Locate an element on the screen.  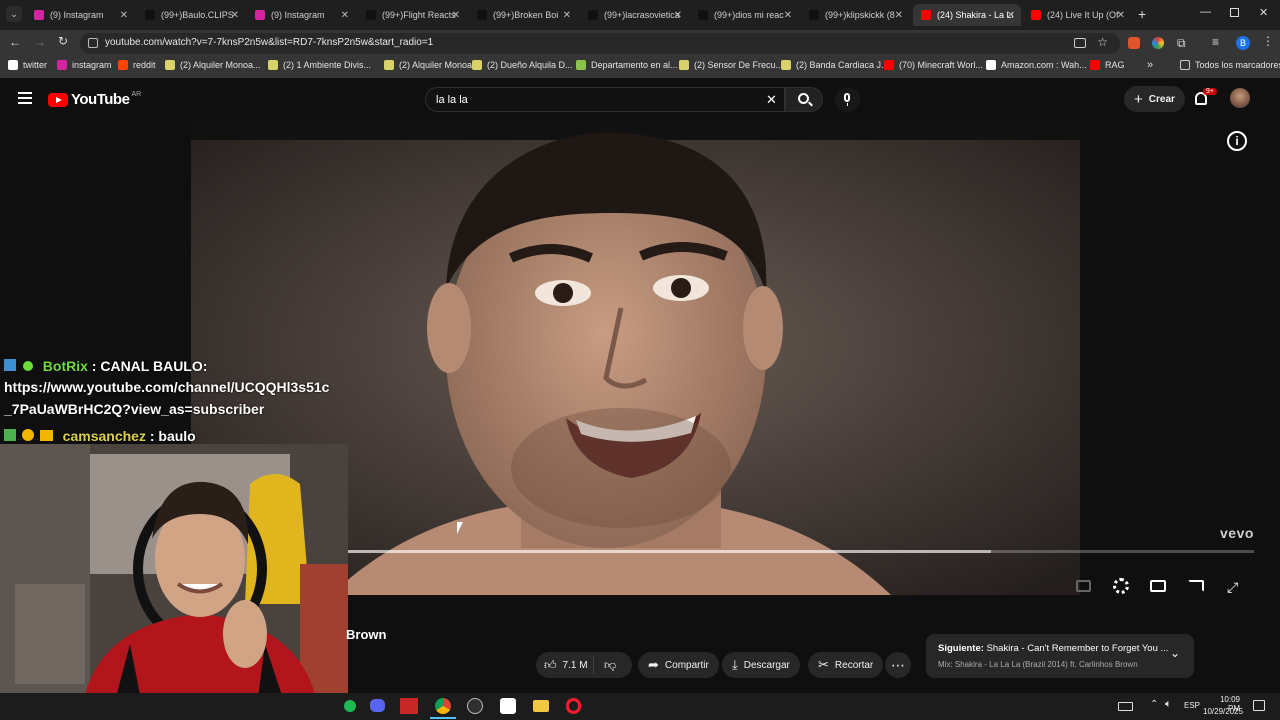
forward-icon: → is located at coordinates (40, 42).